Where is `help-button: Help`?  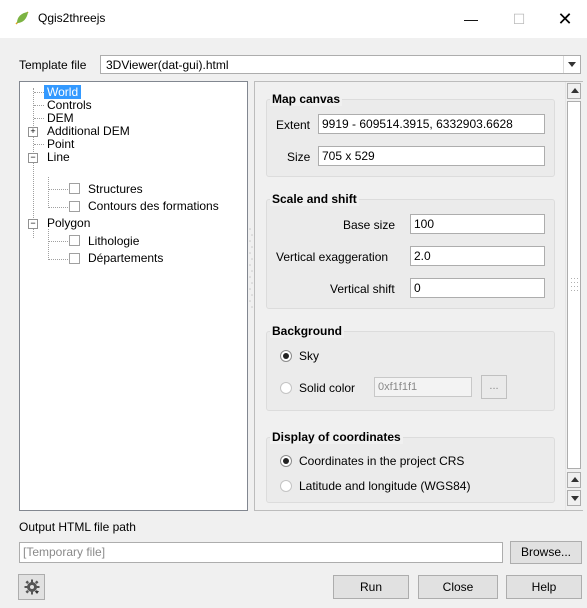
help-button: Help is located at coordinates (544, 587).